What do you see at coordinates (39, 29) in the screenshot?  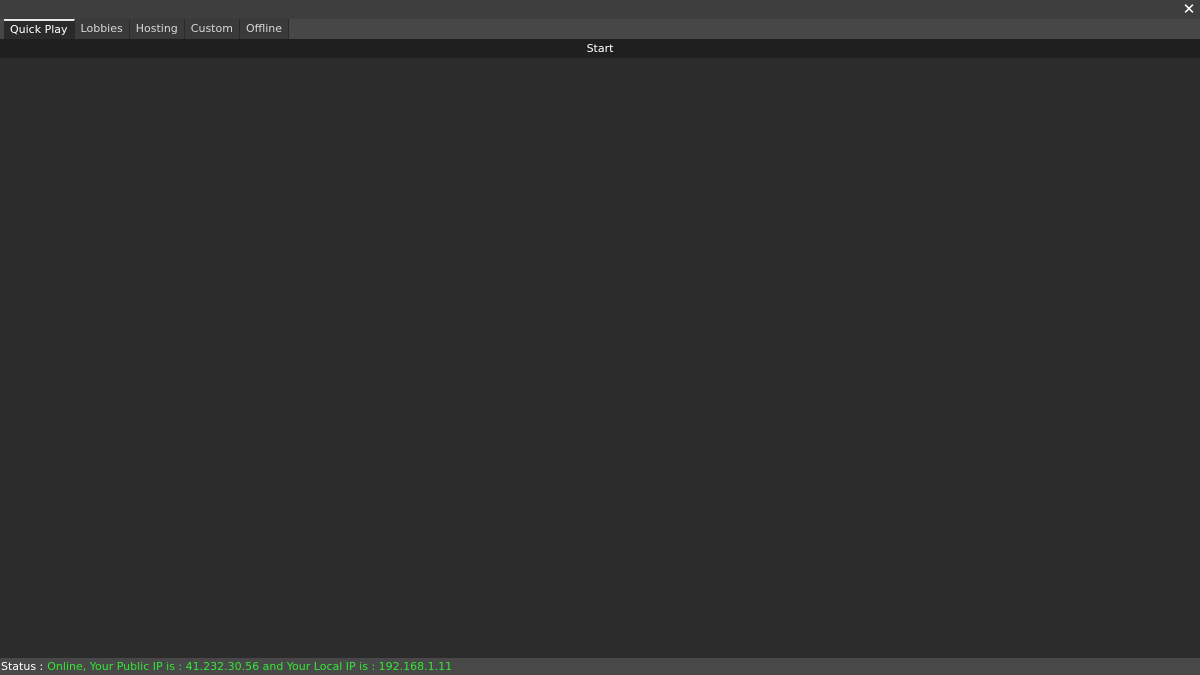 I see `tab-quick-play: Quick Play` at bounding box center [39, 29].